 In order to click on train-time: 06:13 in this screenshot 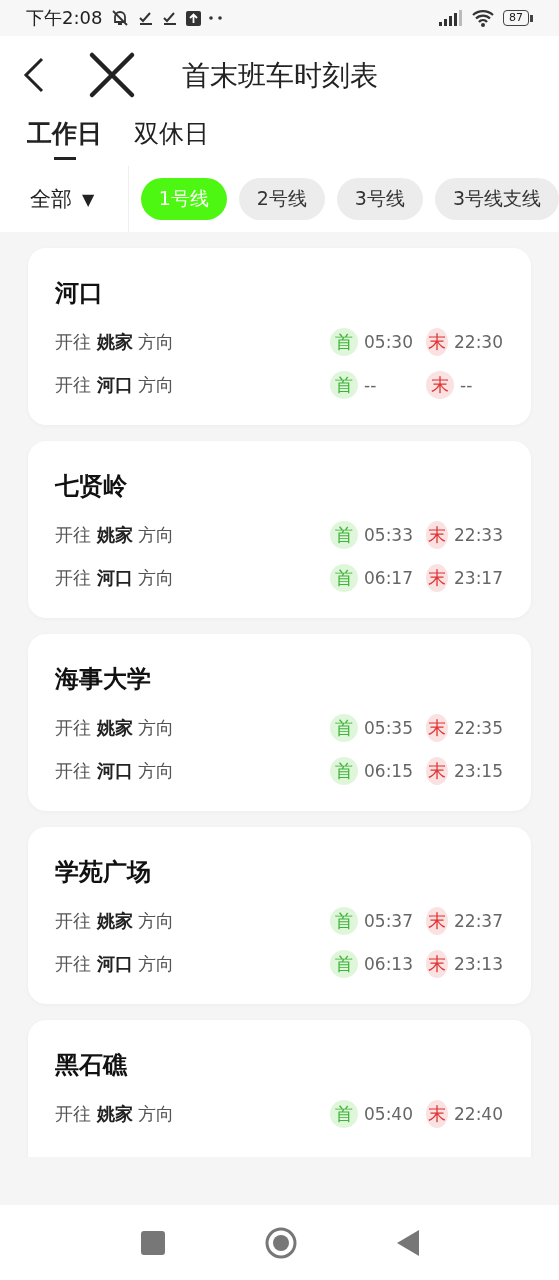, I will do `click(388, 963)`.